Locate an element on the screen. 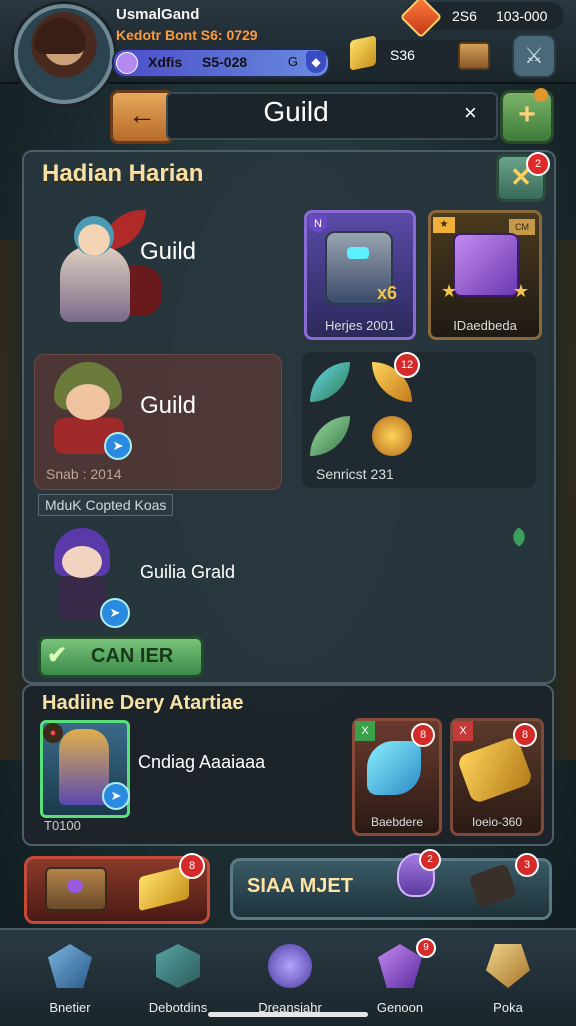  nav-label: Bnetier is located at coordinates (70, 1007).